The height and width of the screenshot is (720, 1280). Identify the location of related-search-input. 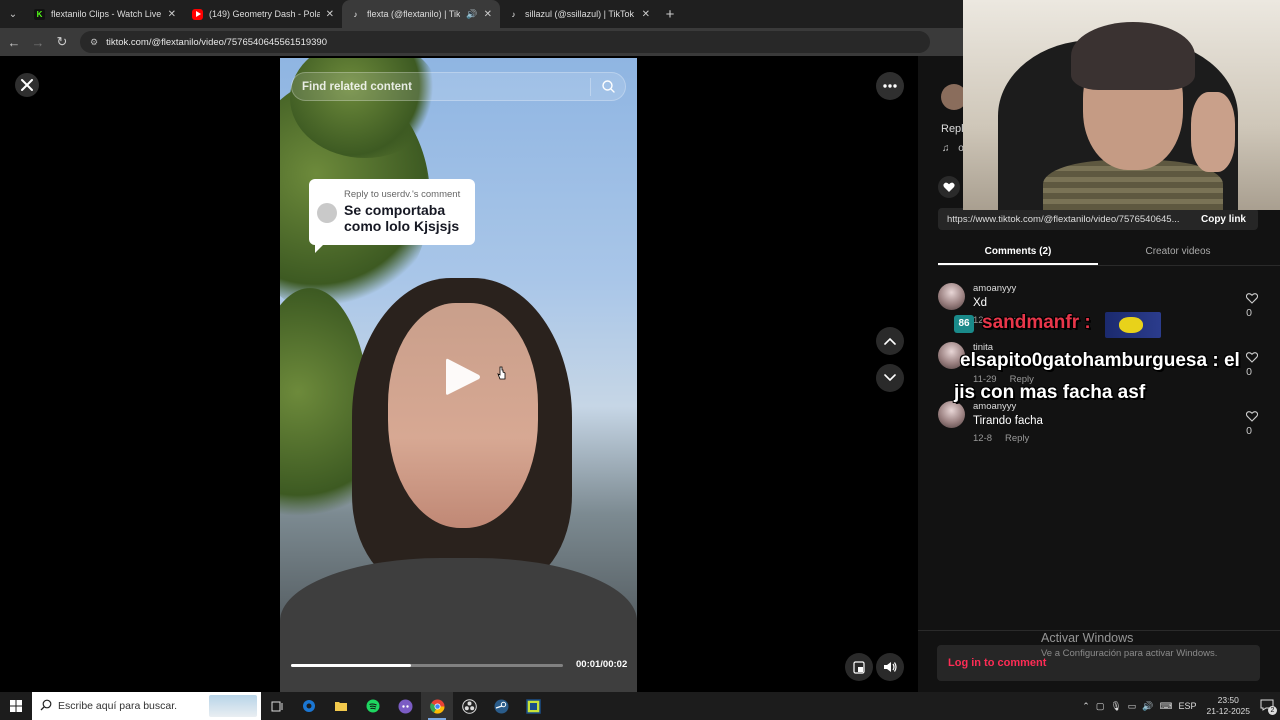
(441, 86).